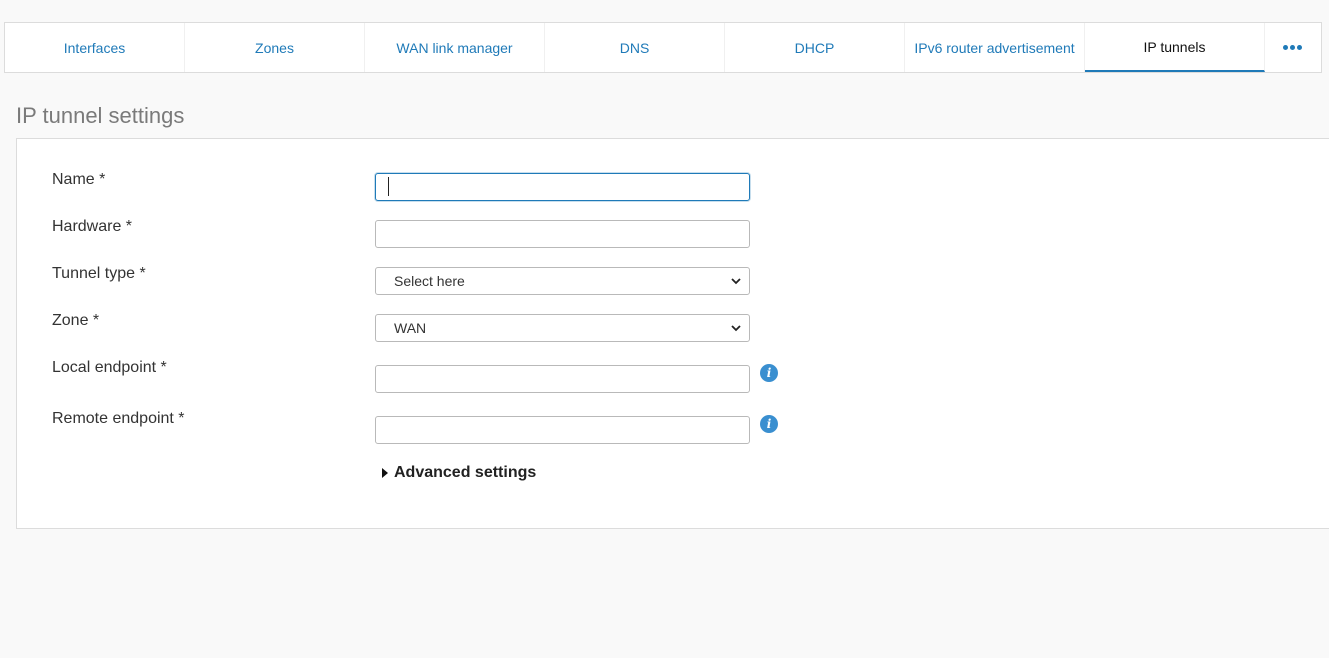  Describe the element at coordinates (79, 179) in the screenshot. I see `name-label: Name *` at that location.